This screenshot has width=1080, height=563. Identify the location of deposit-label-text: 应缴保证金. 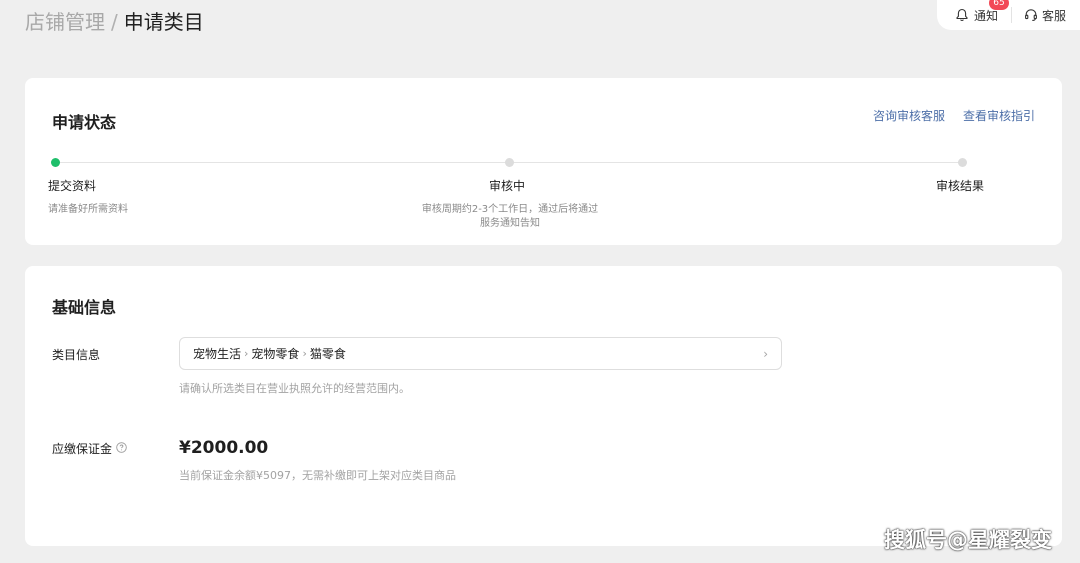
(82, 449).